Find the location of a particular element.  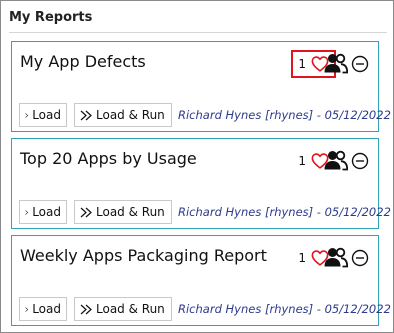

report-title: Weekly Apps Packaging Report is located at coordinates (143, 255).